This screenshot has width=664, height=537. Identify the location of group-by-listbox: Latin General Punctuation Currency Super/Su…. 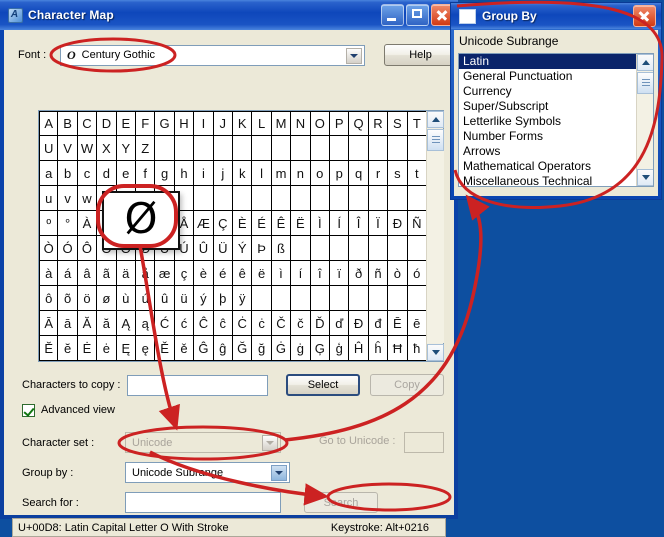
(556, 120).